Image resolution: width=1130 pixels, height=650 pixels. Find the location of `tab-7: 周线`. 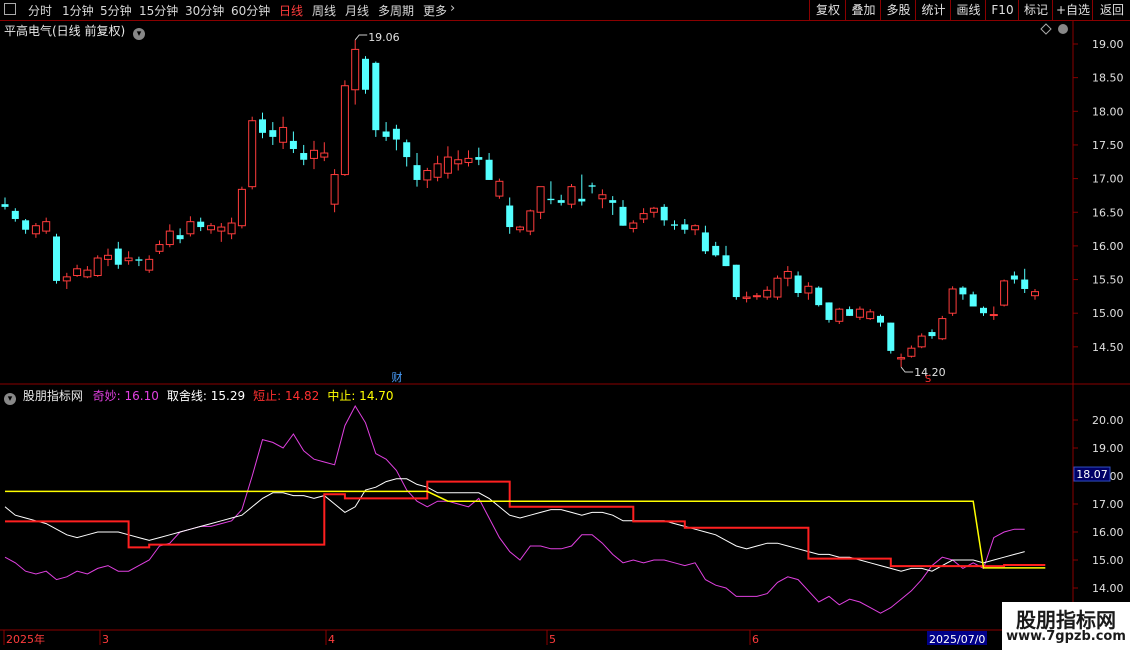

tab-7: 周线 is located at coordinates (324, 10).